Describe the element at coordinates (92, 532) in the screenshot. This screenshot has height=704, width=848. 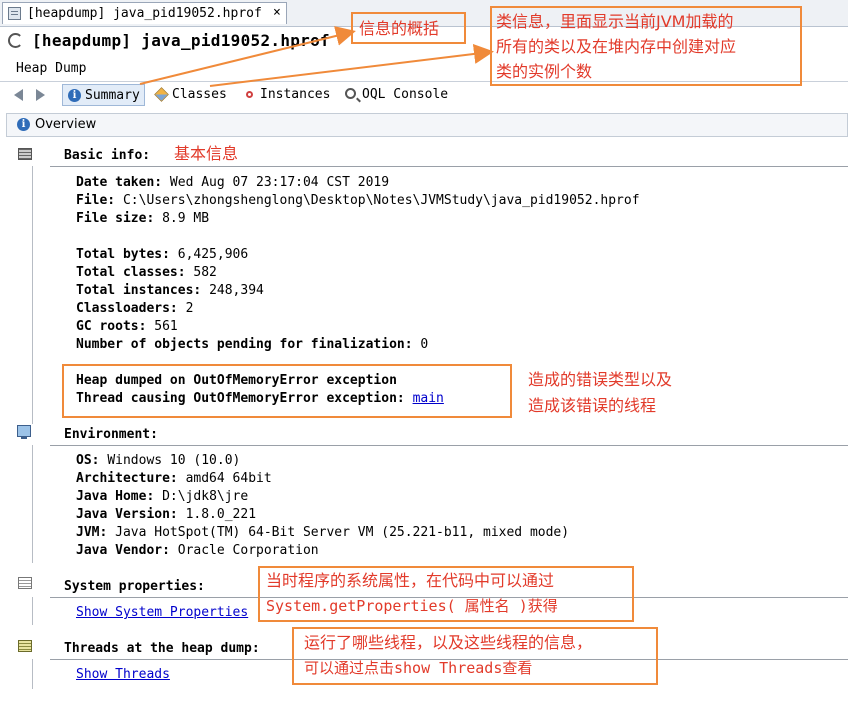
I see `jvm-label: JVM:` at that location.